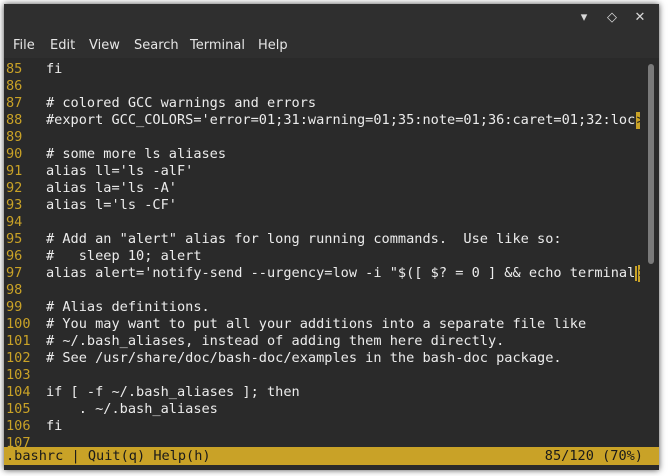 The image size is (668, 476). What do you see at coordinates (14, 86) in the screenshot?
I see `line-number: 86` at bounding box center [14, 86].